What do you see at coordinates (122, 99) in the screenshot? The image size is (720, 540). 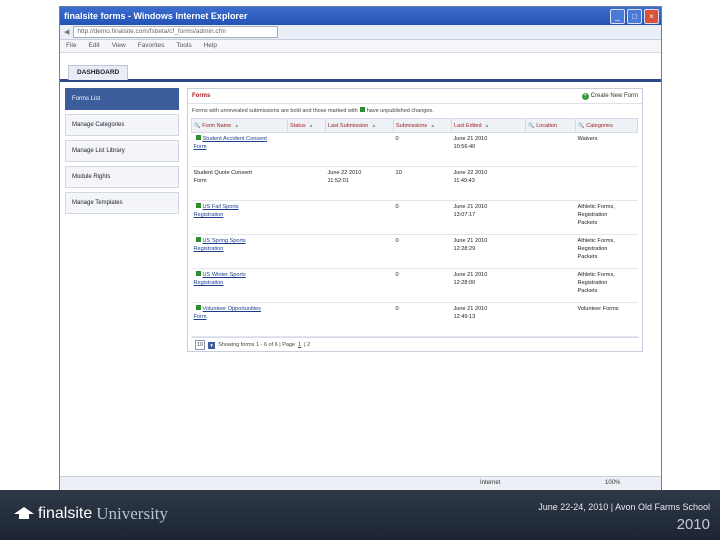 I see `sidebar-item-forms-list: Forms List` at bounding box center [122, 99].